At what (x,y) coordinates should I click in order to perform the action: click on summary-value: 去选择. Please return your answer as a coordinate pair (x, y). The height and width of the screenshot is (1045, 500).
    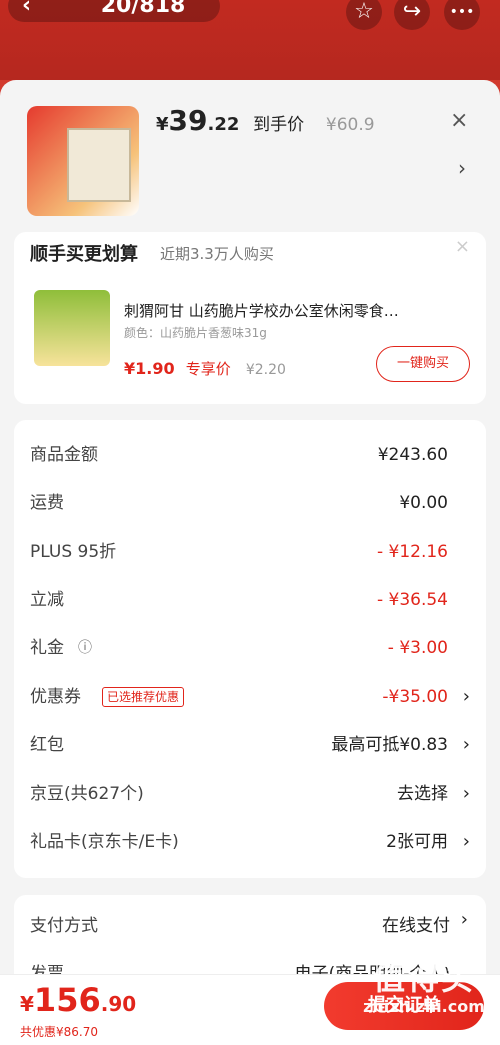
    Looking at the image, I should click on (422, 794).